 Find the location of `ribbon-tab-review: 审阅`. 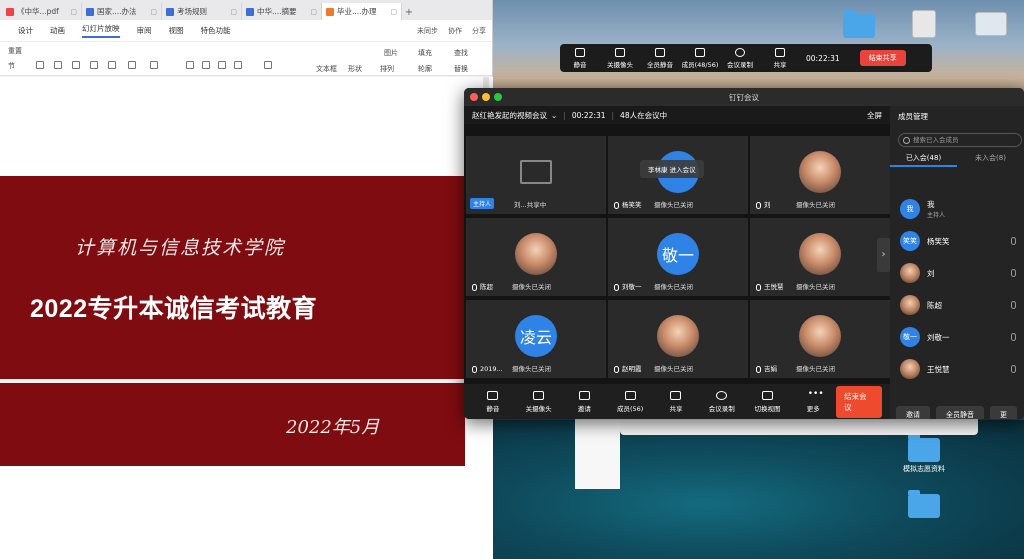

ribbon-tab-review: 审阅 is located at coordinates (144, 30).